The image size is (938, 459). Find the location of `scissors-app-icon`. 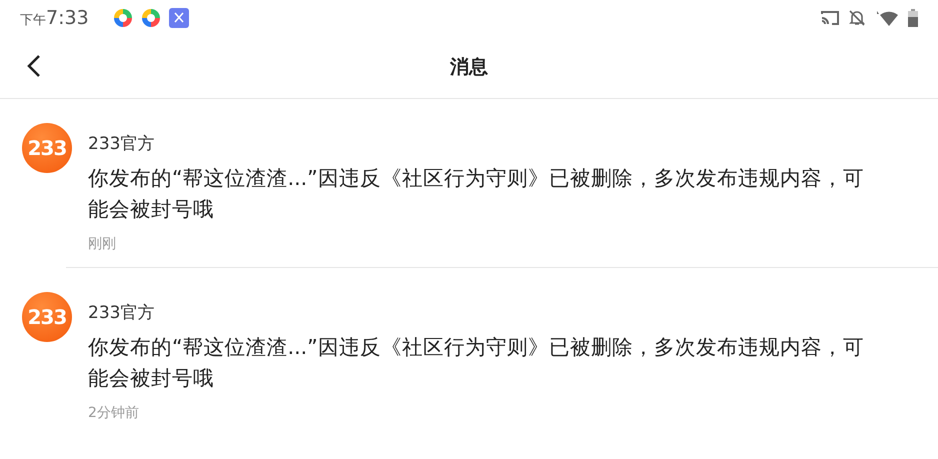

scissors-app-icon is located at coordinates (178, 18).